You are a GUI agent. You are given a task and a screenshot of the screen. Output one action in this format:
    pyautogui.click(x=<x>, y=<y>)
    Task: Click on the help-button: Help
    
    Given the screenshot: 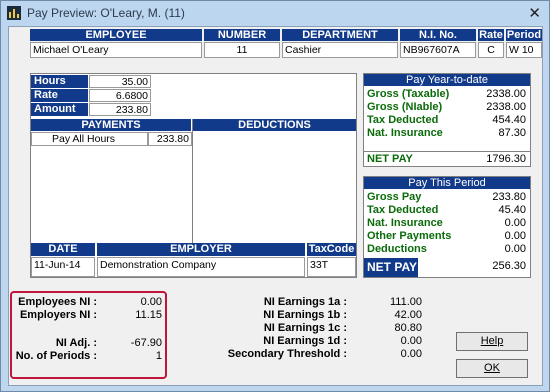 What is the action you would take?
    pyautogui.click(x=492, y=341)
    